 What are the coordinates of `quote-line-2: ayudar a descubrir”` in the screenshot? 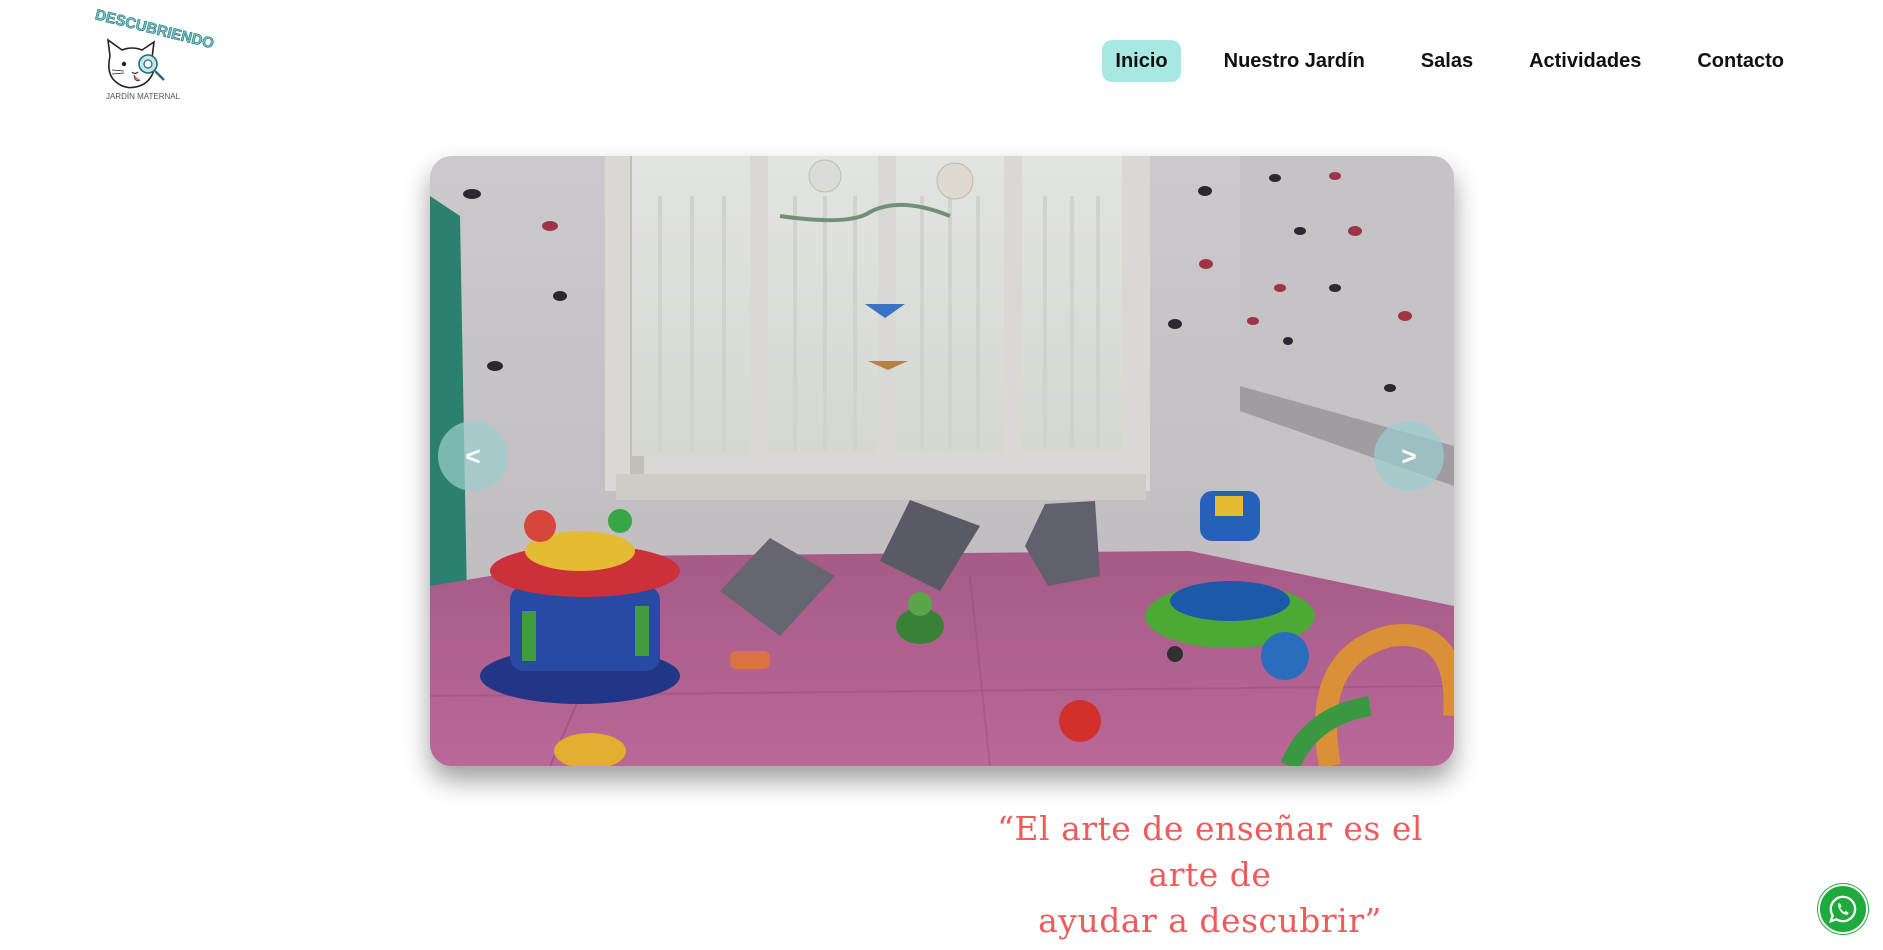 It's located at (1210, 920).